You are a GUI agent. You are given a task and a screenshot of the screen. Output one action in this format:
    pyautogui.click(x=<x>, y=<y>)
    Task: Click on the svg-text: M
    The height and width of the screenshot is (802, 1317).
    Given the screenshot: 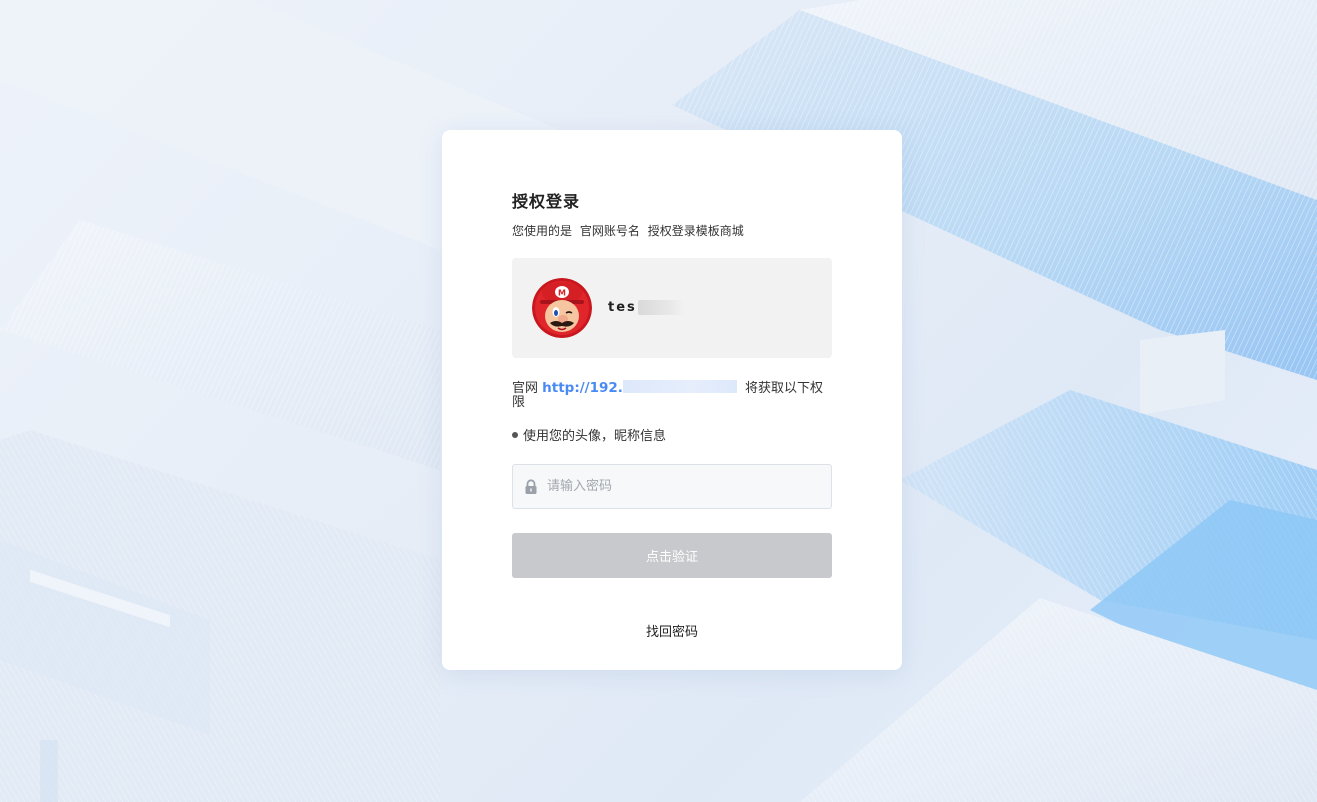 What is the action you would take?
    pyautogui.click(x=562, y=293)
    